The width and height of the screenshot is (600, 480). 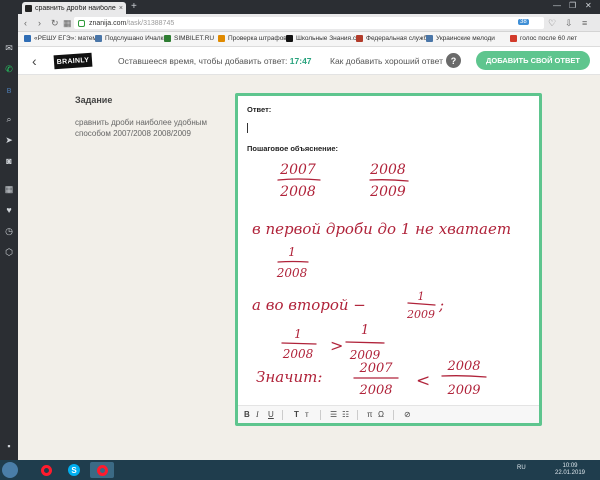 I want to click on pi-symbol-button: π, so click(x=370, y=414).